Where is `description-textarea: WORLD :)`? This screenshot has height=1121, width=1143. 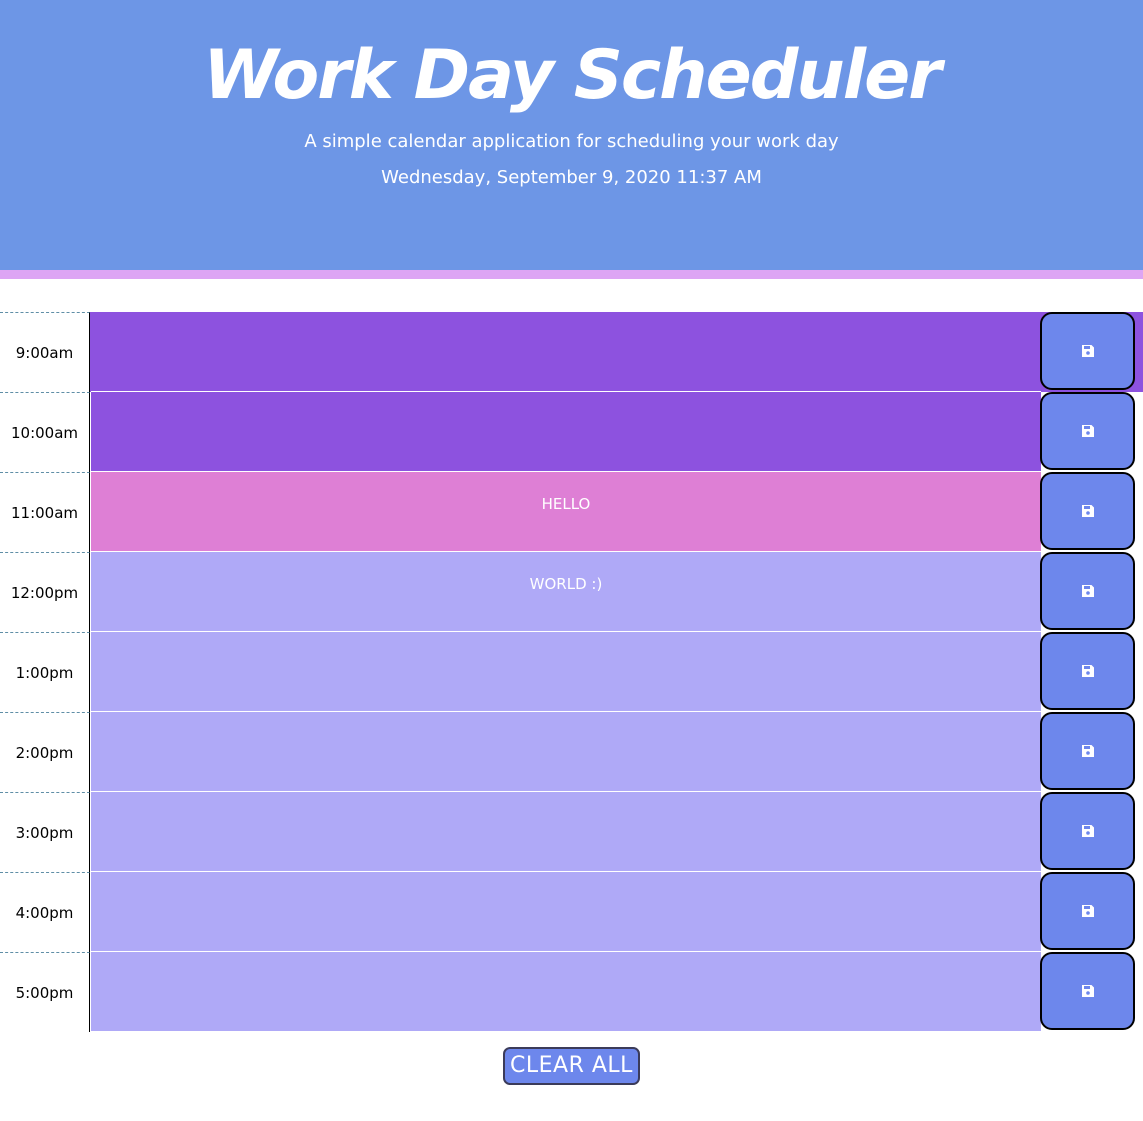 description-textarea: WORLD :) is located at coordinates (566, 592).